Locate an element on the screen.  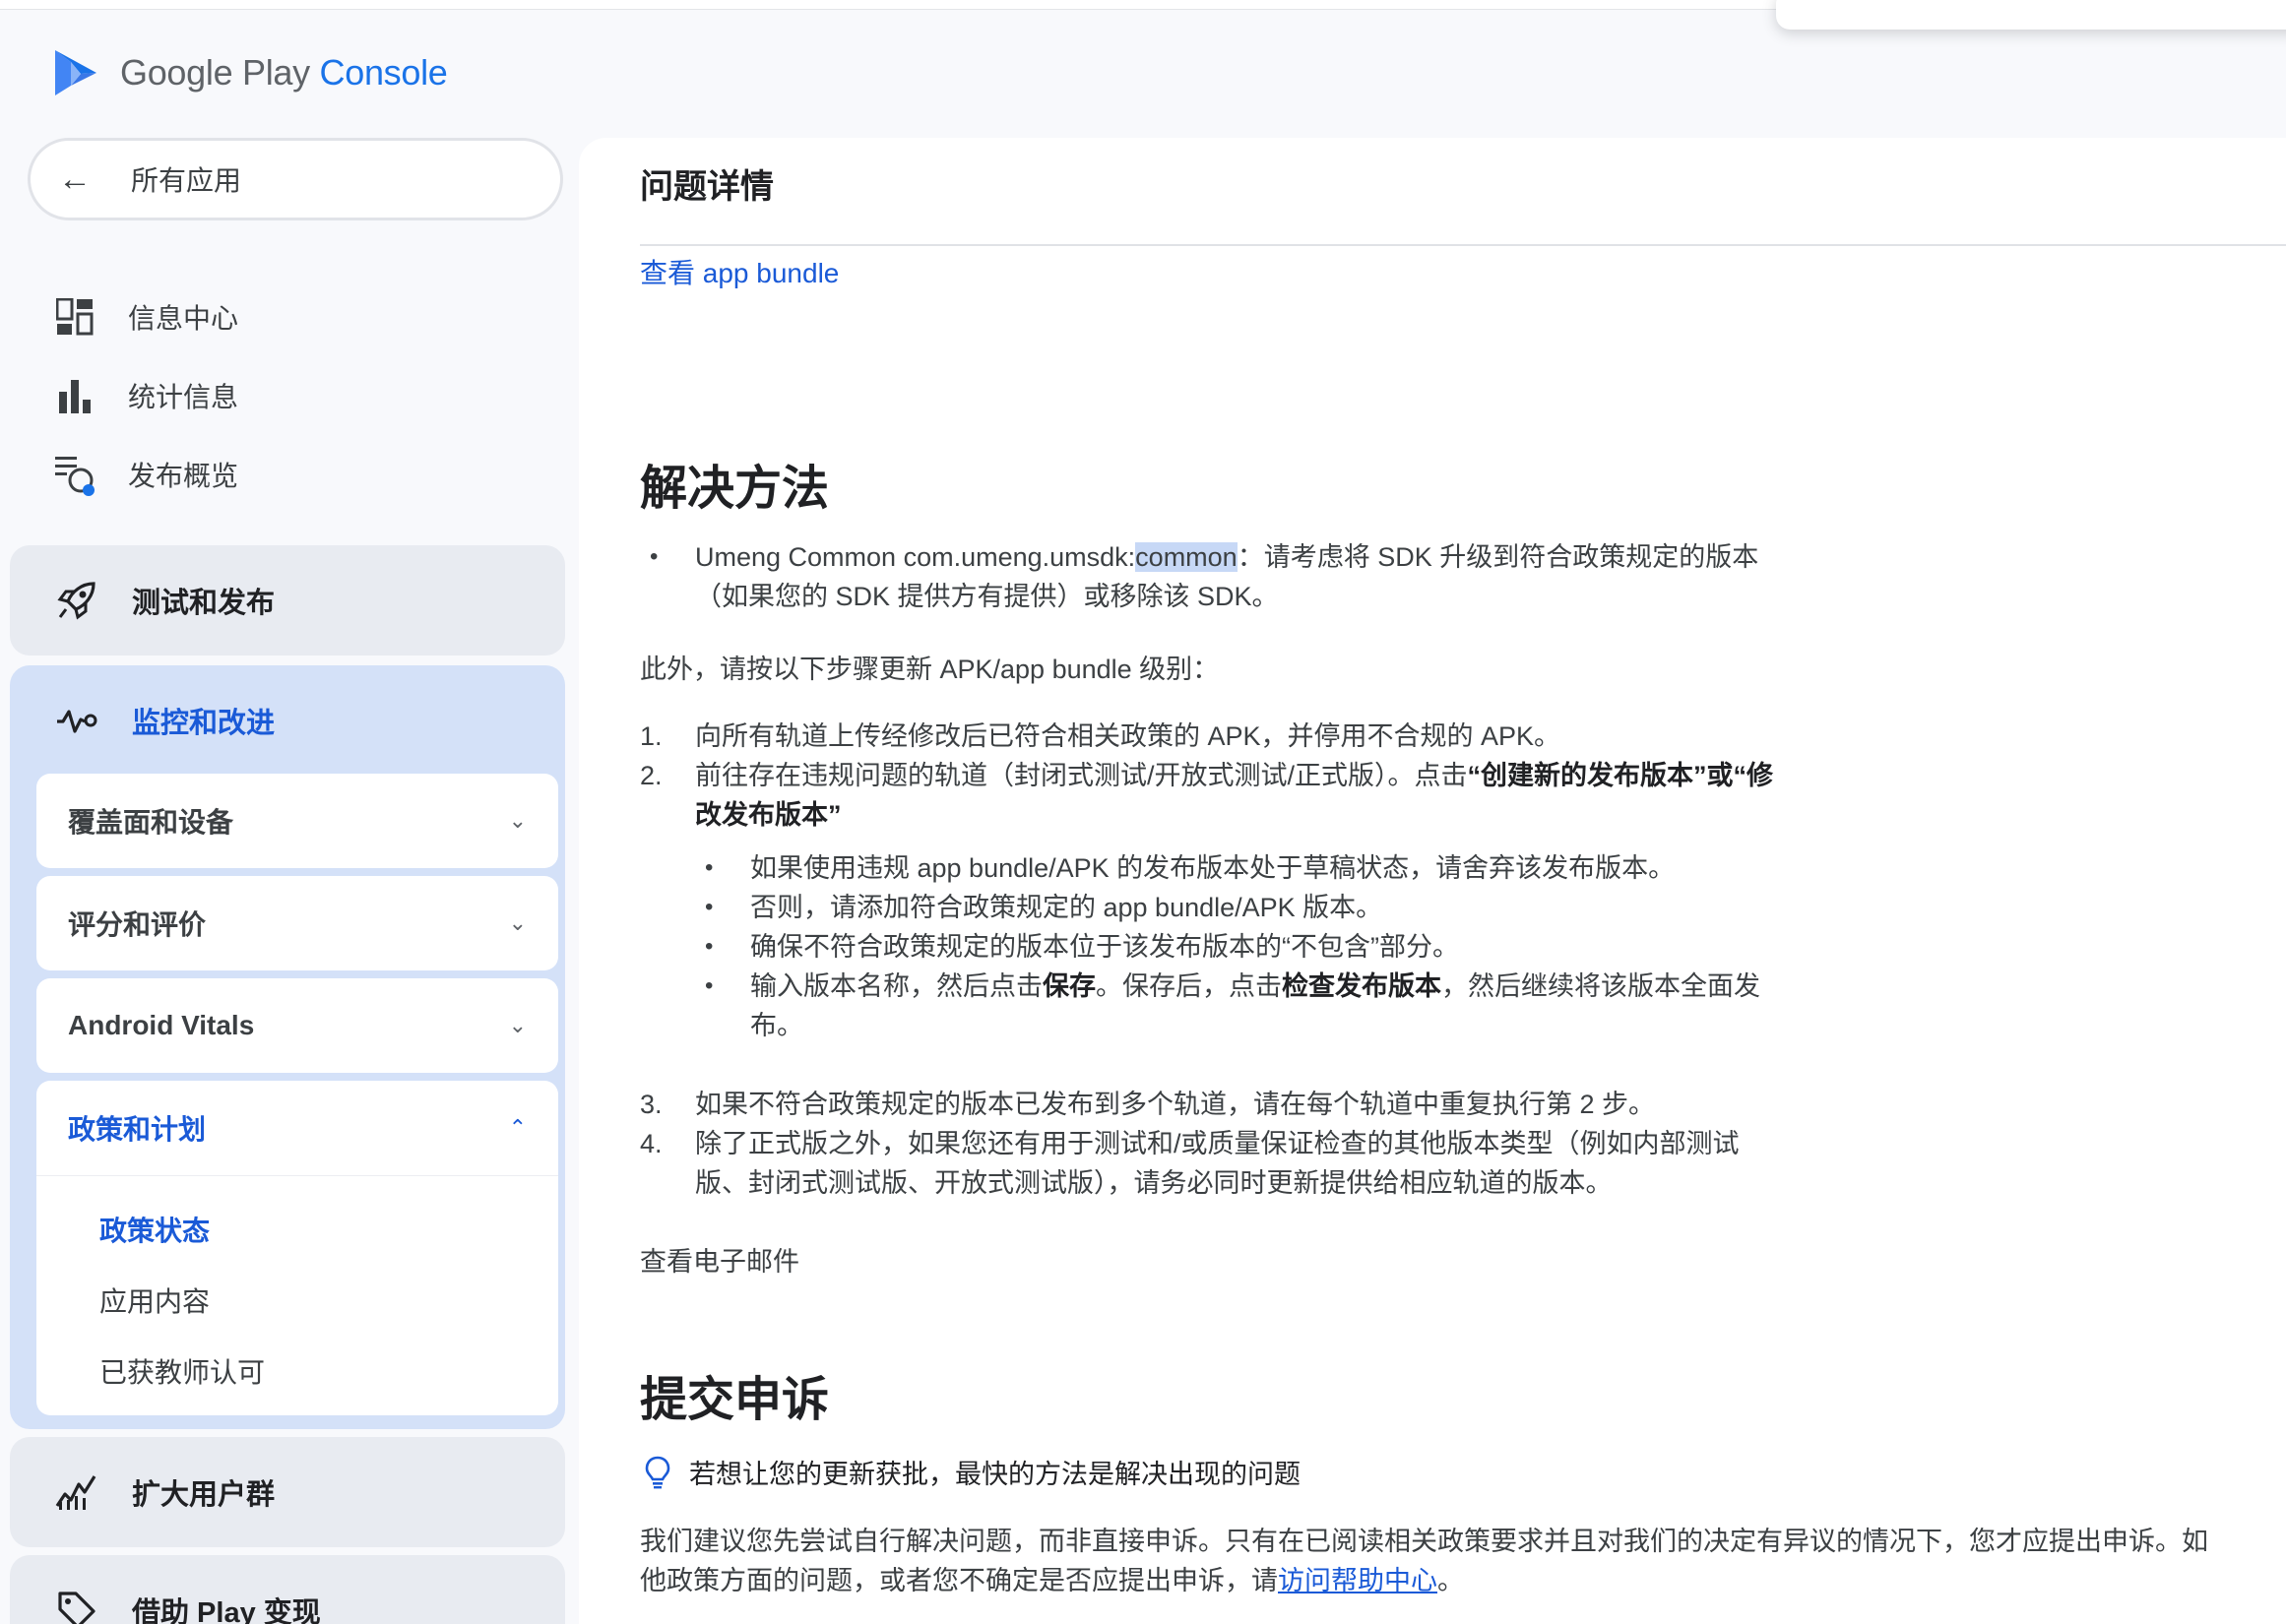
step-number: 2. is located at coordinates (651, 775).